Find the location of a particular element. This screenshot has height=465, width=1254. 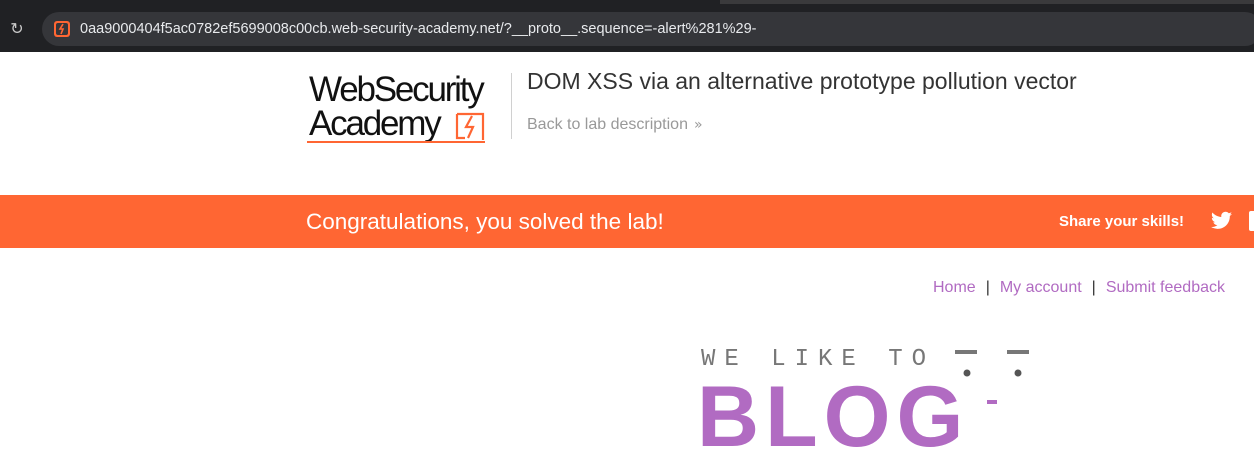

logo-text-line2: Academy is located at coordinates (375, 123).